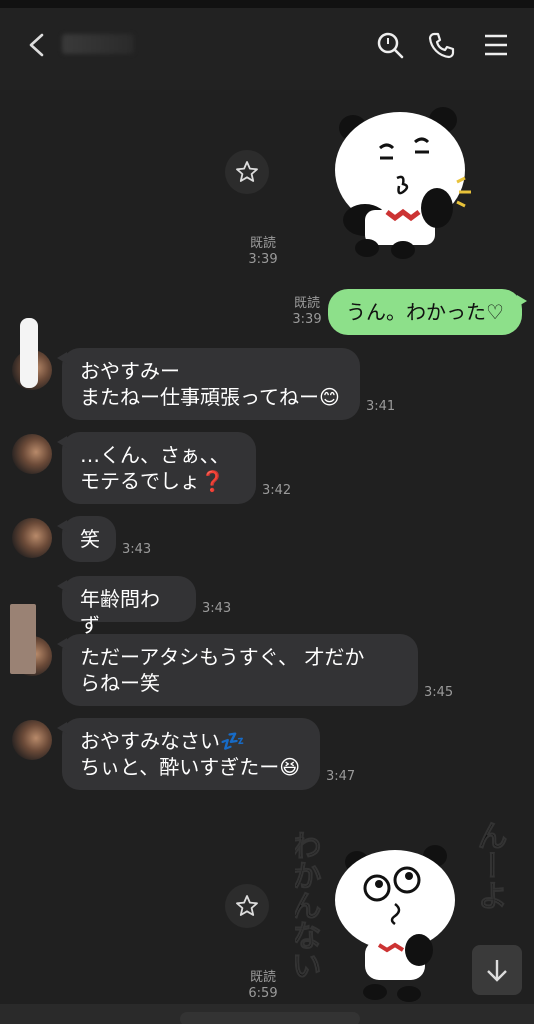 The width and height of the screenshot is (534, 1024). I want to click on message-time: 3:45, so click(439, 692).